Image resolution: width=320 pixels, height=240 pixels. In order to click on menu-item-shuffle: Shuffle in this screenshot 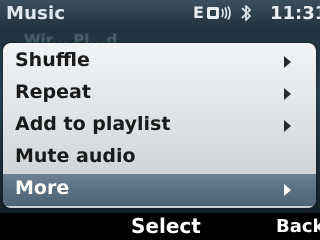, I will do `click(159, 62)`.